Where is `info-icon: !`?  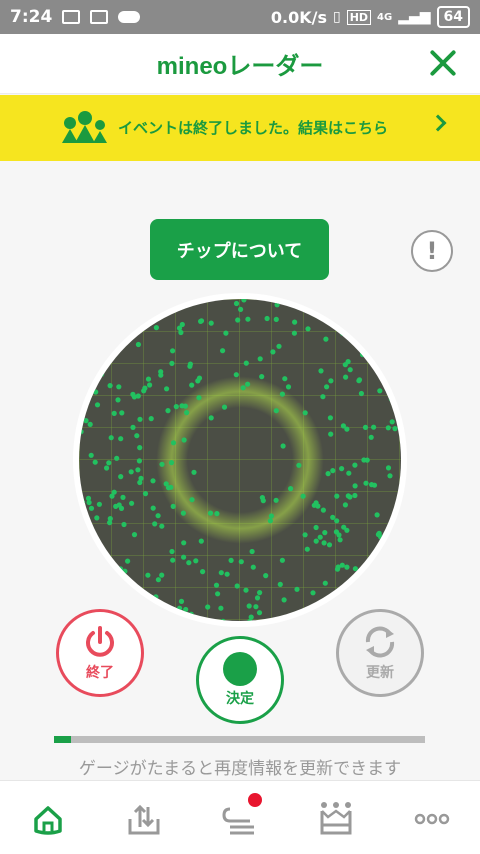 info-icon: ! is located at coordinates (432, 251).